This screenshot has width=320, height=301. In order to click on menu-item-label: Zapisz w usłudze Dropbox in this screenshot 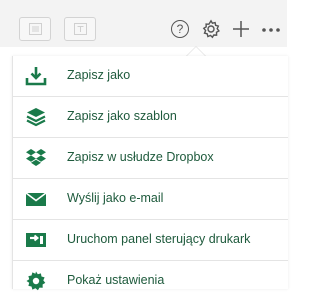, I will do `click(140, 157)`.